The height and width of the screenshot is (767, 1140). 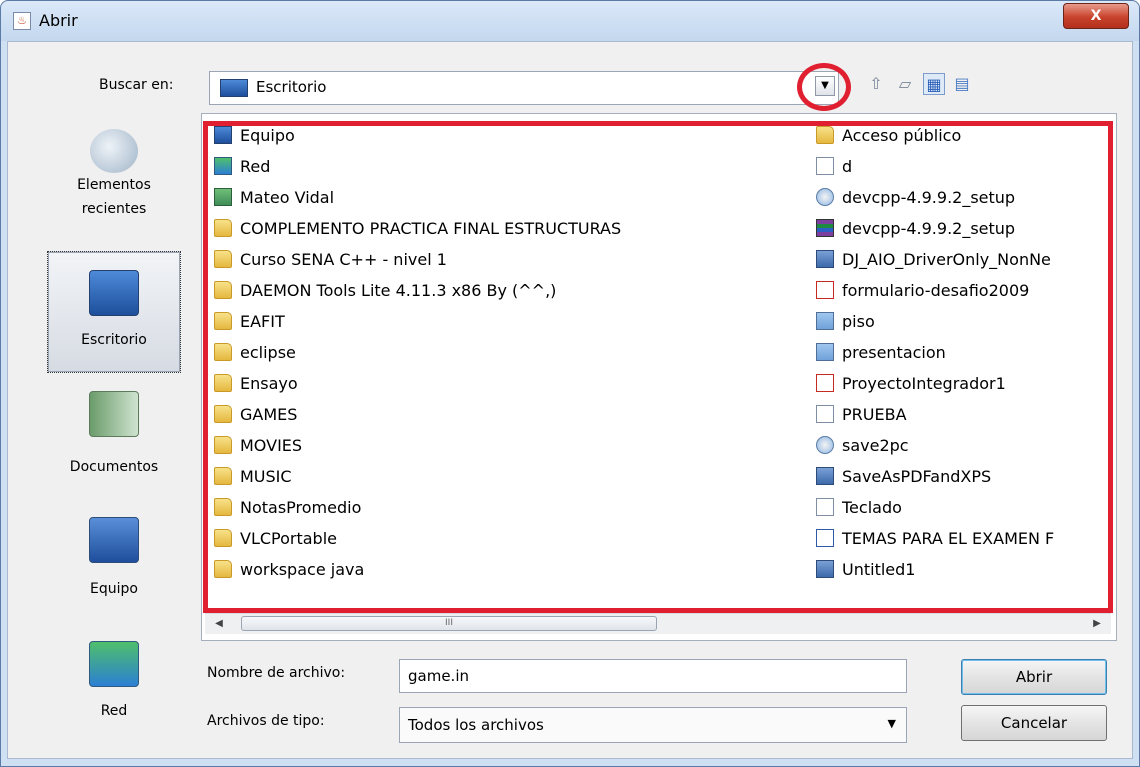 I want to click on place-documents: Documentos, so click(x=114, y=435).